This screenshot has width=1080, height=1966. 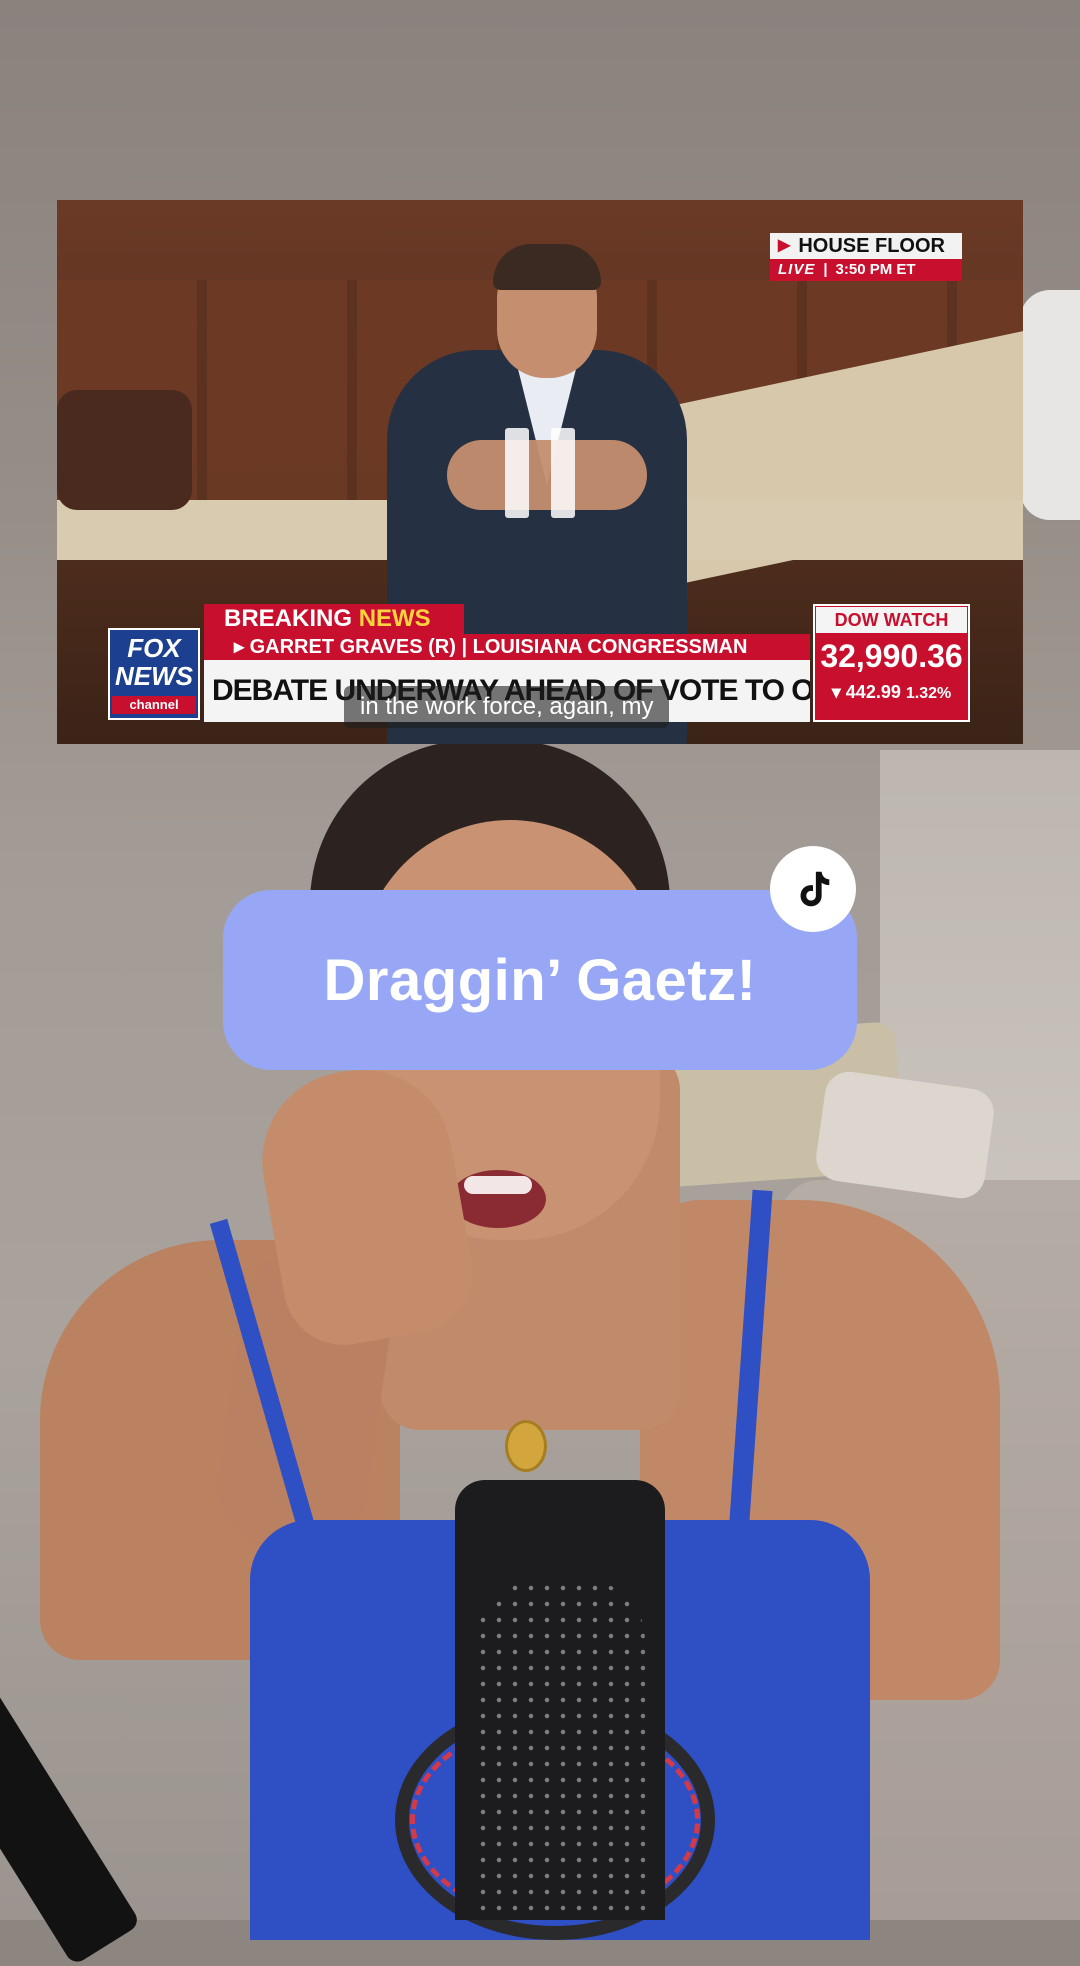 What do you see at coordinates (891, 620) in the screenshot?
I see `dow-title: DOW WATCH` at bounding box center [891, 620].